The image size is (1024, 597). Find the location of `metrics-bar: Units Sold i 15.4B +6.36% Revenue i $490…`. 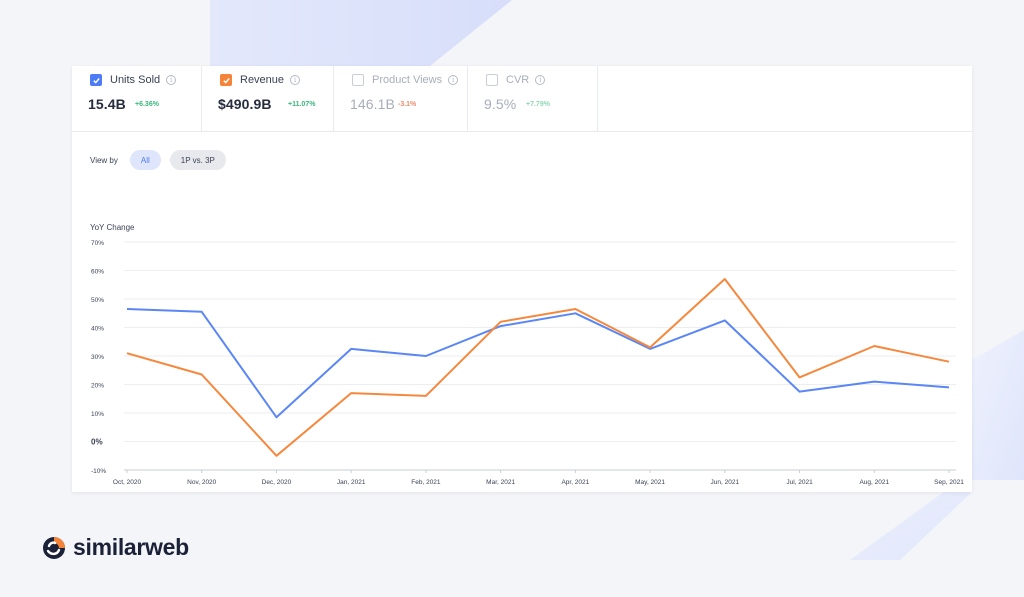

metrics-bar: Units Sold i 15.4B +6.36% Revenue i $490… is located at coordinates (522, 99).